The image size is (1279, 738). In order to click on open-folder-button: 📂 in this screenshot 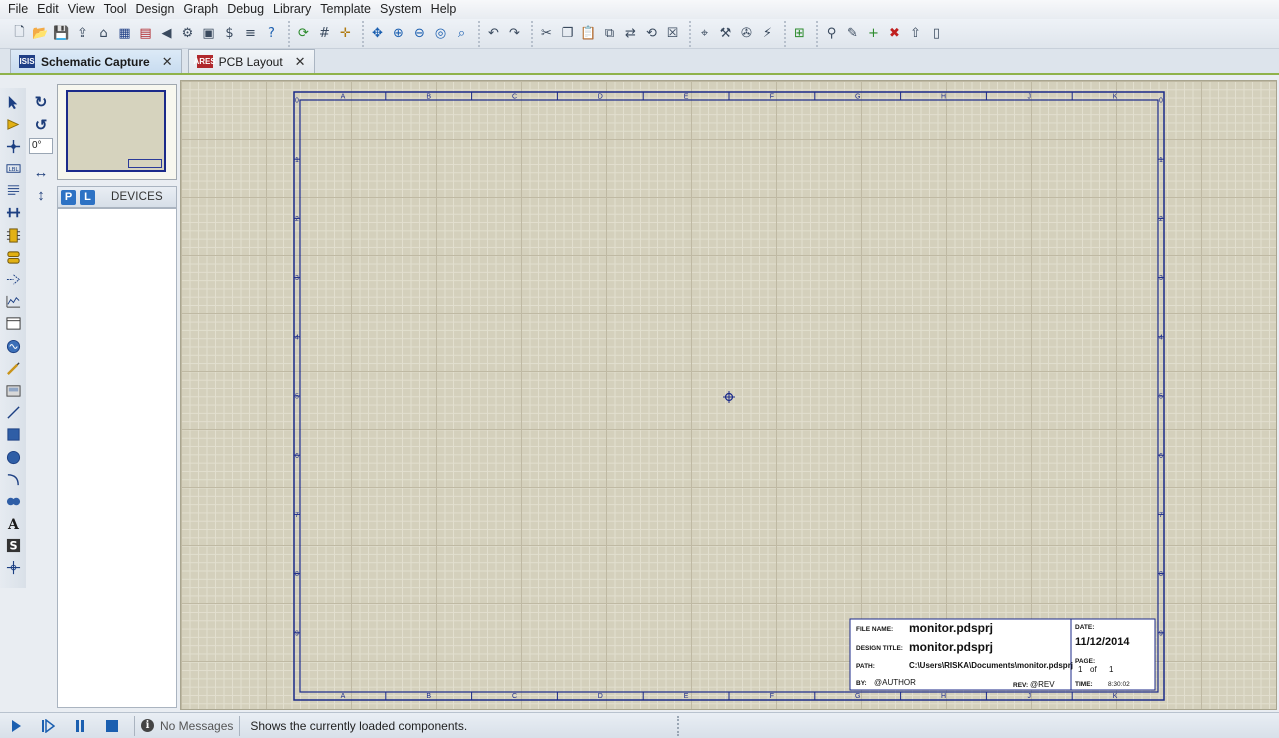, I will do `click(41, 34)`.